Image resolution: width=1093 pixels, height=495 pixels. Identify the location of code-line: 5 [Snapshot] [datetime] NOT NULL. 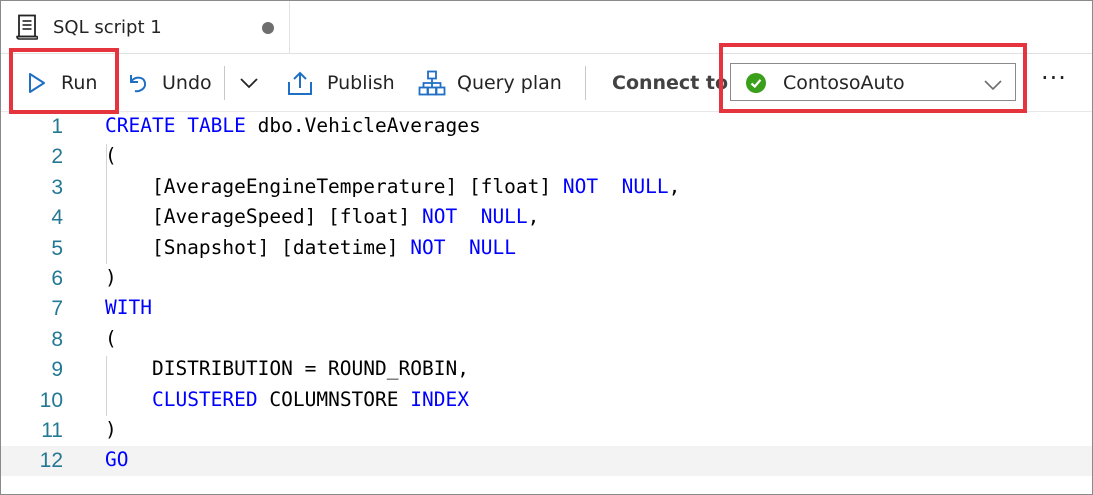
(546, 249).